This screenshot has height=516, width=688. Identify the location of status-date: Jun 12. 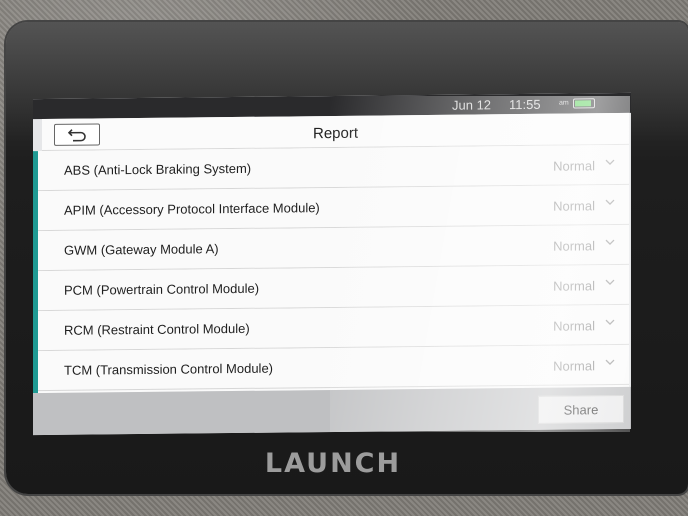
(472, 105).